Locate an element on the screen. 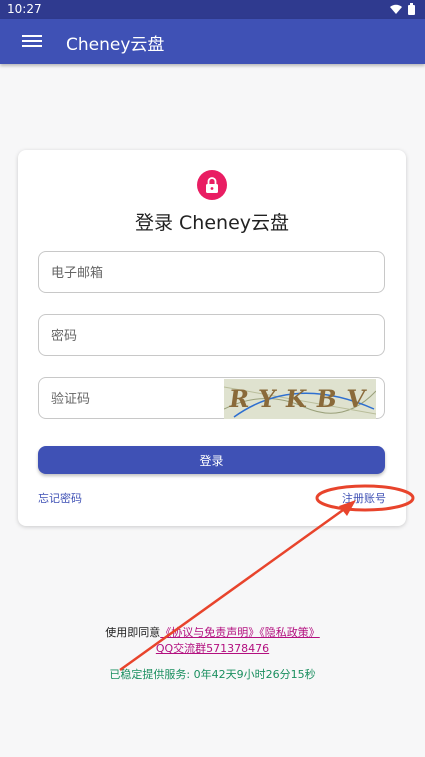  login-title: 登录 Cheney云盘 is located at coordinates (211, 223).